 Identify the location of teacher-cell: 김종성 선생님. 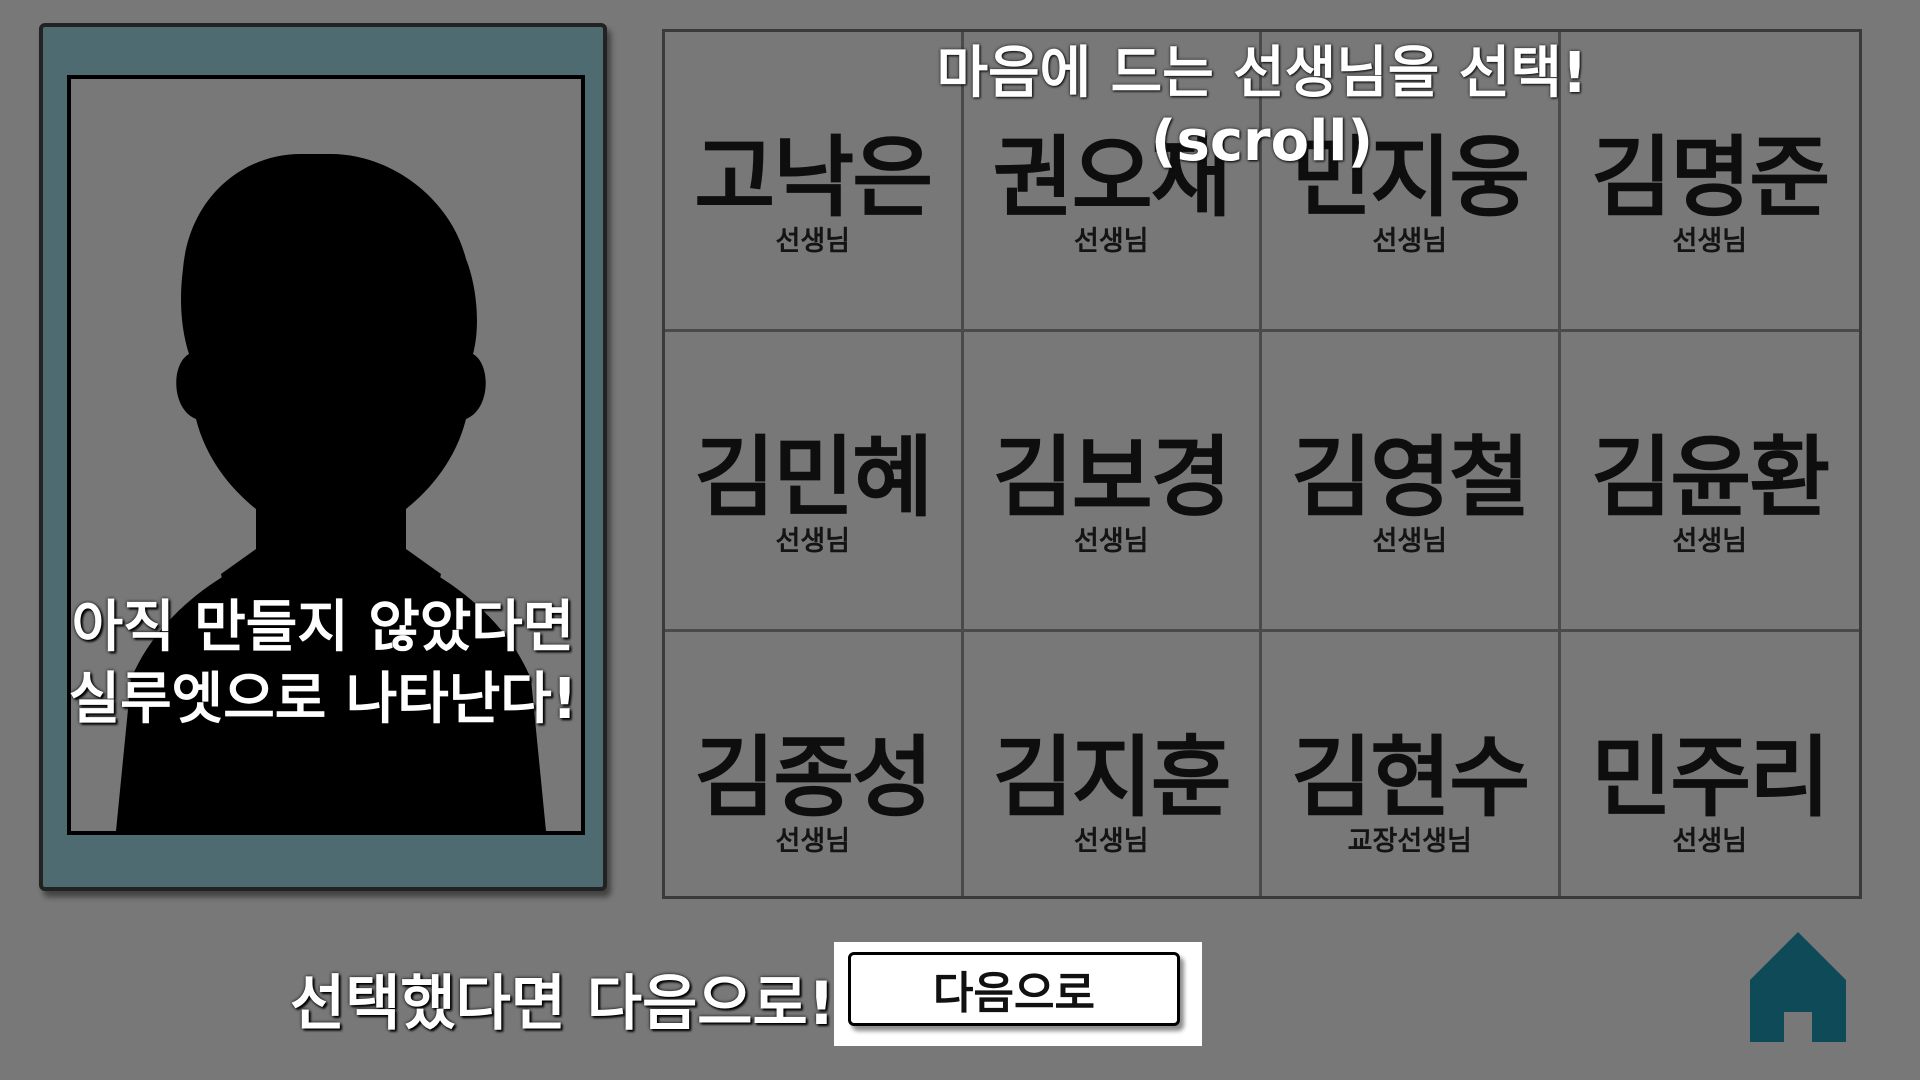
(814, 764).